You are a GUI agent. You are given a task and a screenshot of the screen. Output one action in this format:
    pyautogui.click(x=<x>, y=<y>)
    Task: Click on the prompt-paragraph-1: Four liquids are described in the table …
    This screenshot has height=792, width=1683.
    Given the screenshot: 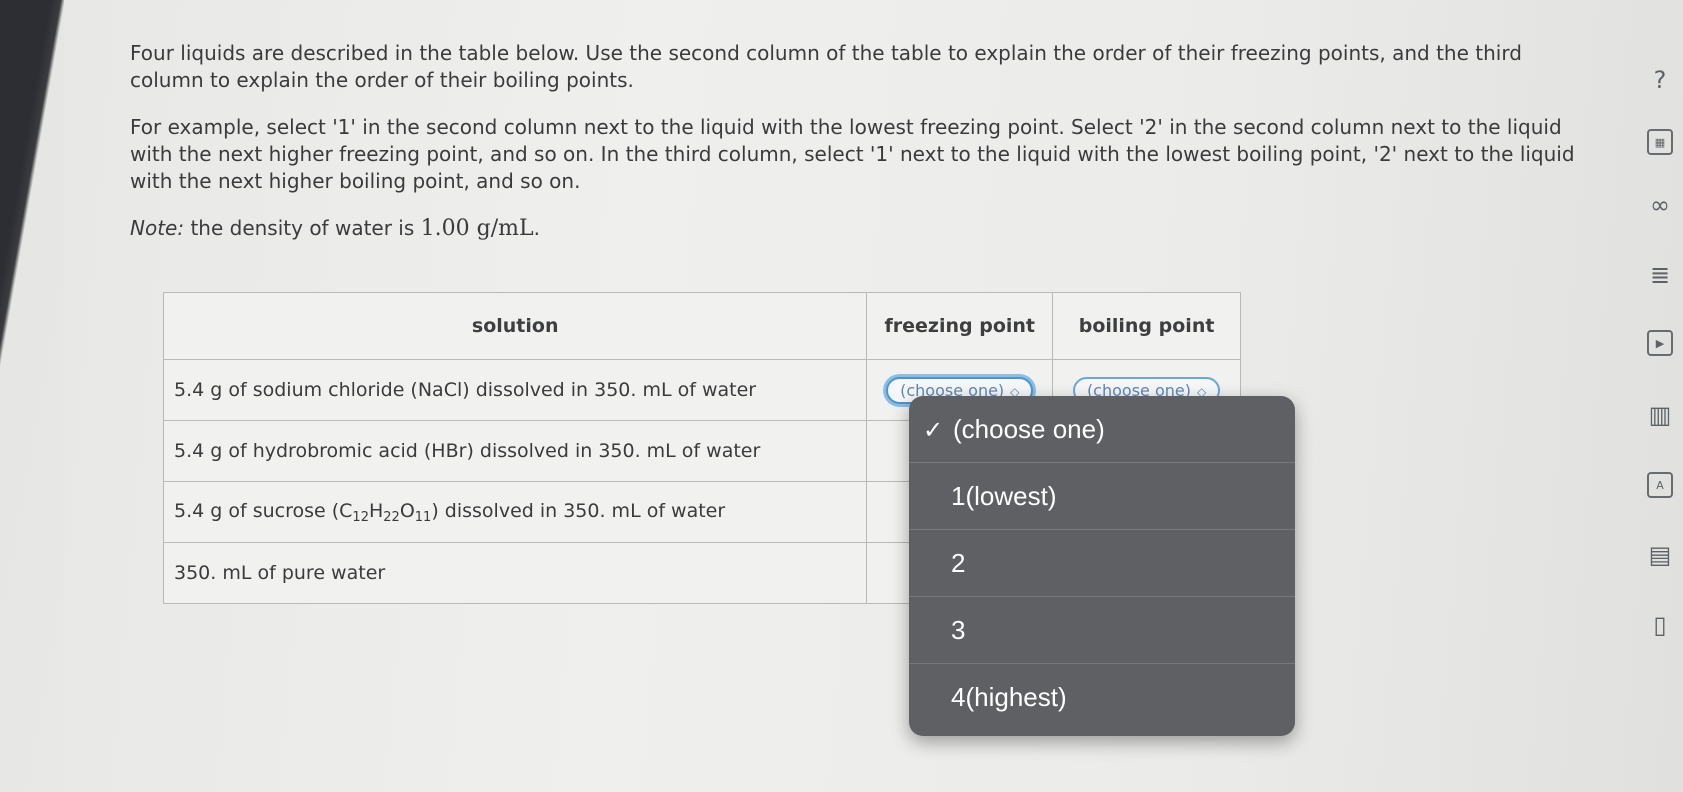 What is the action you would take?
    pyautogui.click(x=826, y=66)
    